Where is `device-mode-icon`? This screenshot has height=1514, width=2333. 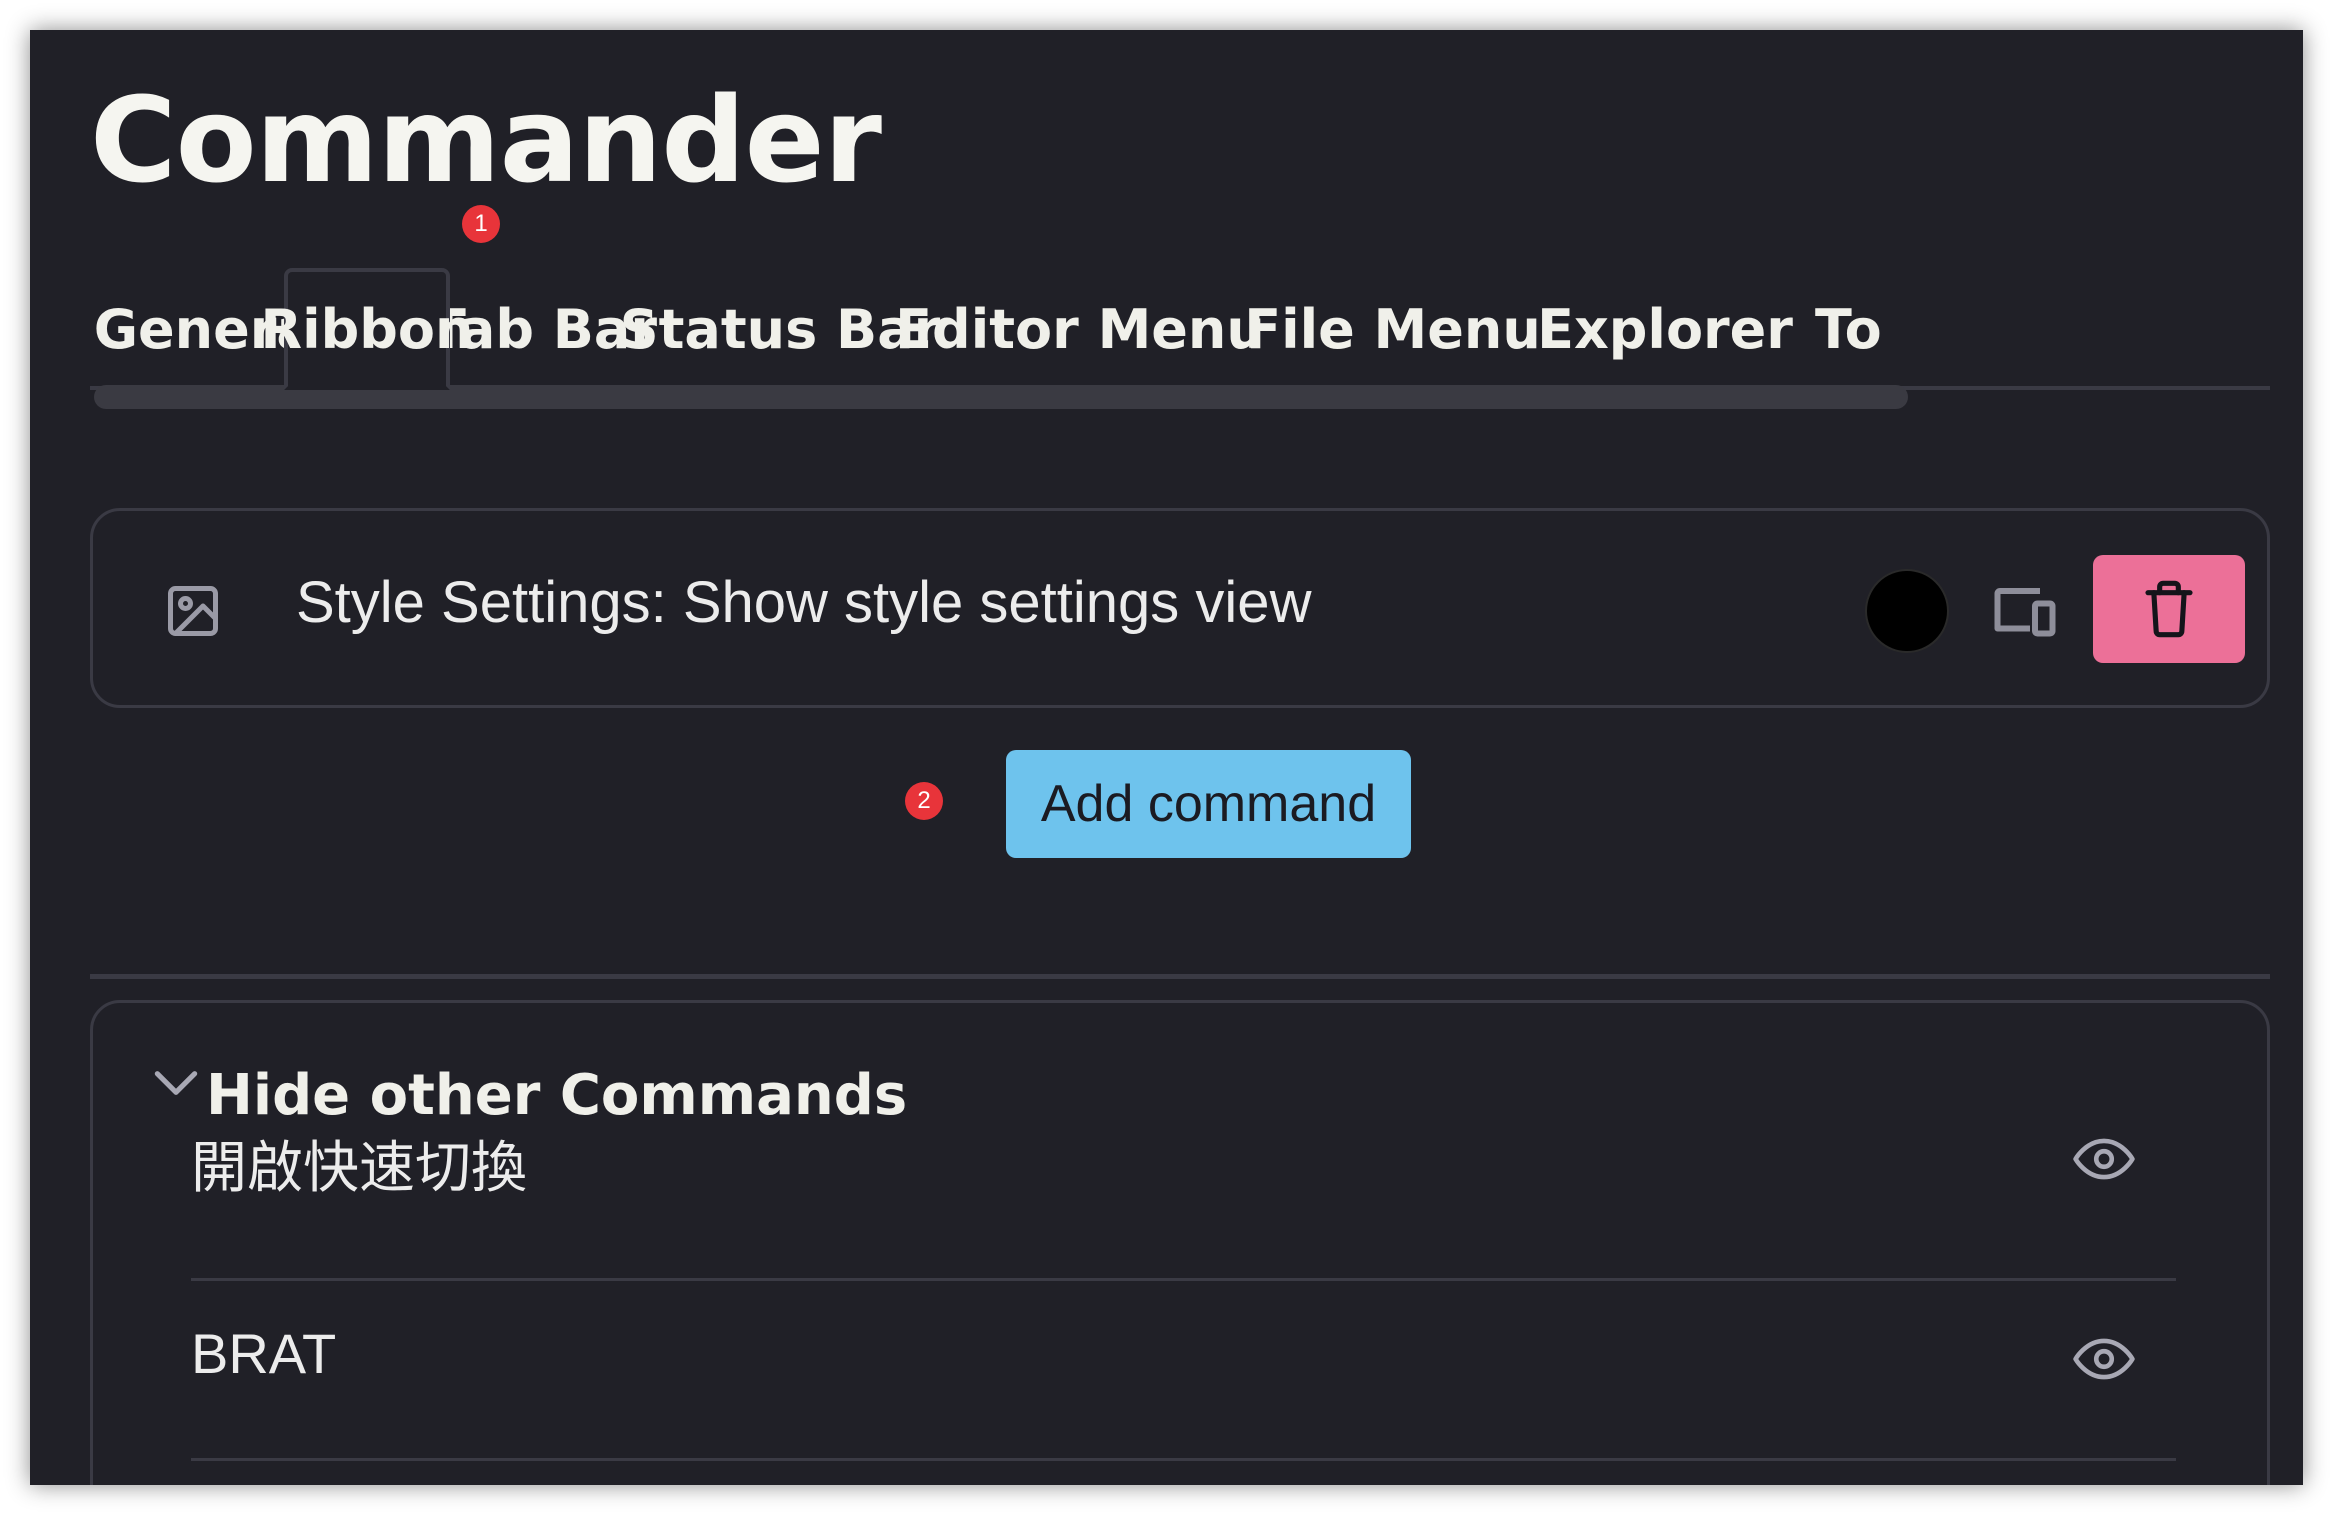
device-mode-icon is located at coordinates (2025, 611).